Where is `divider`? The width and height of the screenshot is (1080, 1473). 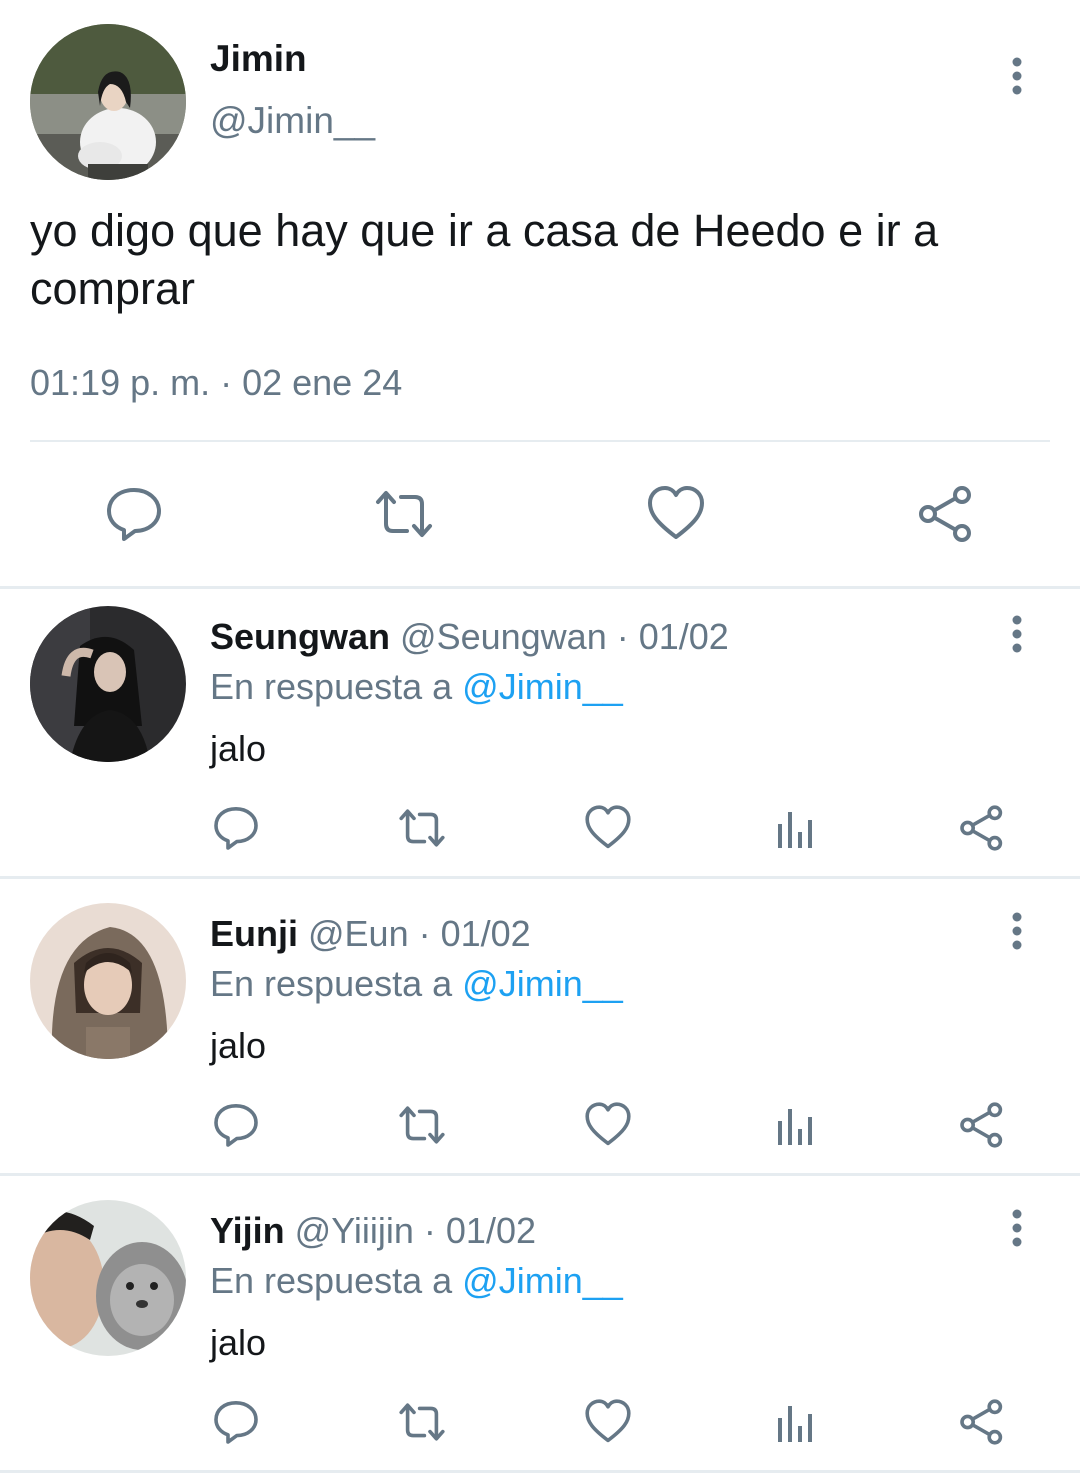
divider is located at coordinates (540, 441).